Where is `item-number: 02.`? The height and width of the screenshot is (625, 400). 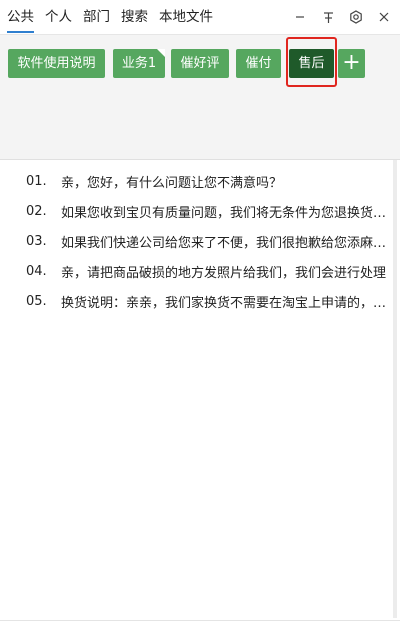 item-number: 02. is located at coordinates (36, 211).